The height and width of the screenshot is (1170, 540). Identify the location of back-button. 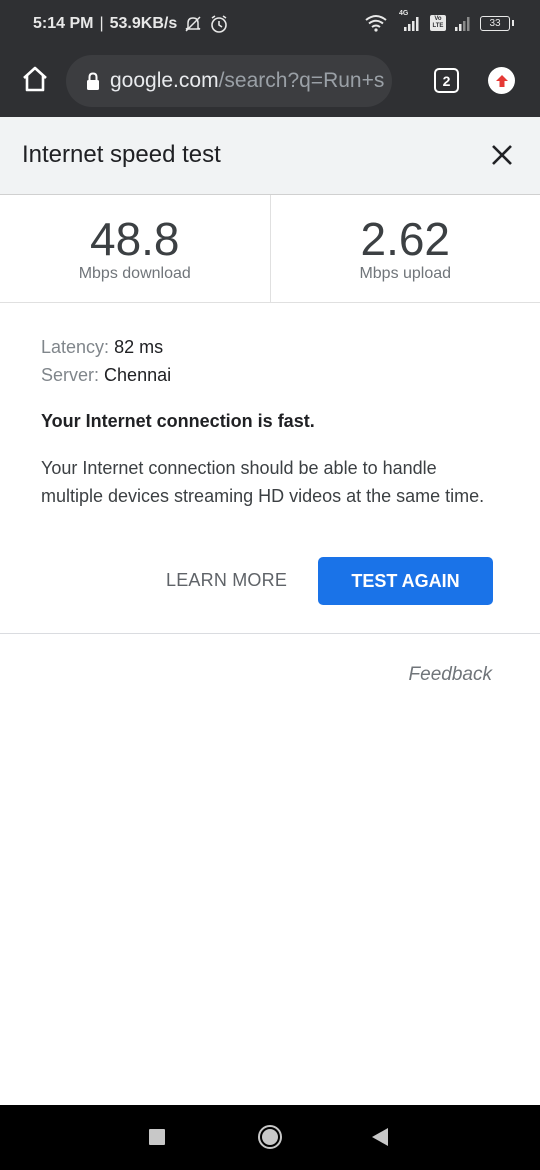
(380, 1139).